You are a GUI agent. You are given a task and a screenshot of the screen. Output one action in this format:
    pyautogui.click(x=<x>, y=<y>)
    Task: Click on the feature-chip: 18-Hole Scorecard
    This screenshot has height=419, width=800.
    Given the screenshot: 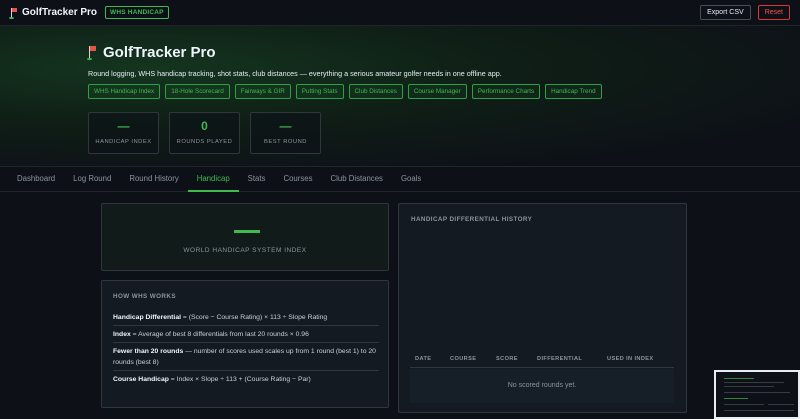 What is the action you would take?
    pyautogui.click(x=197, y=91)
    